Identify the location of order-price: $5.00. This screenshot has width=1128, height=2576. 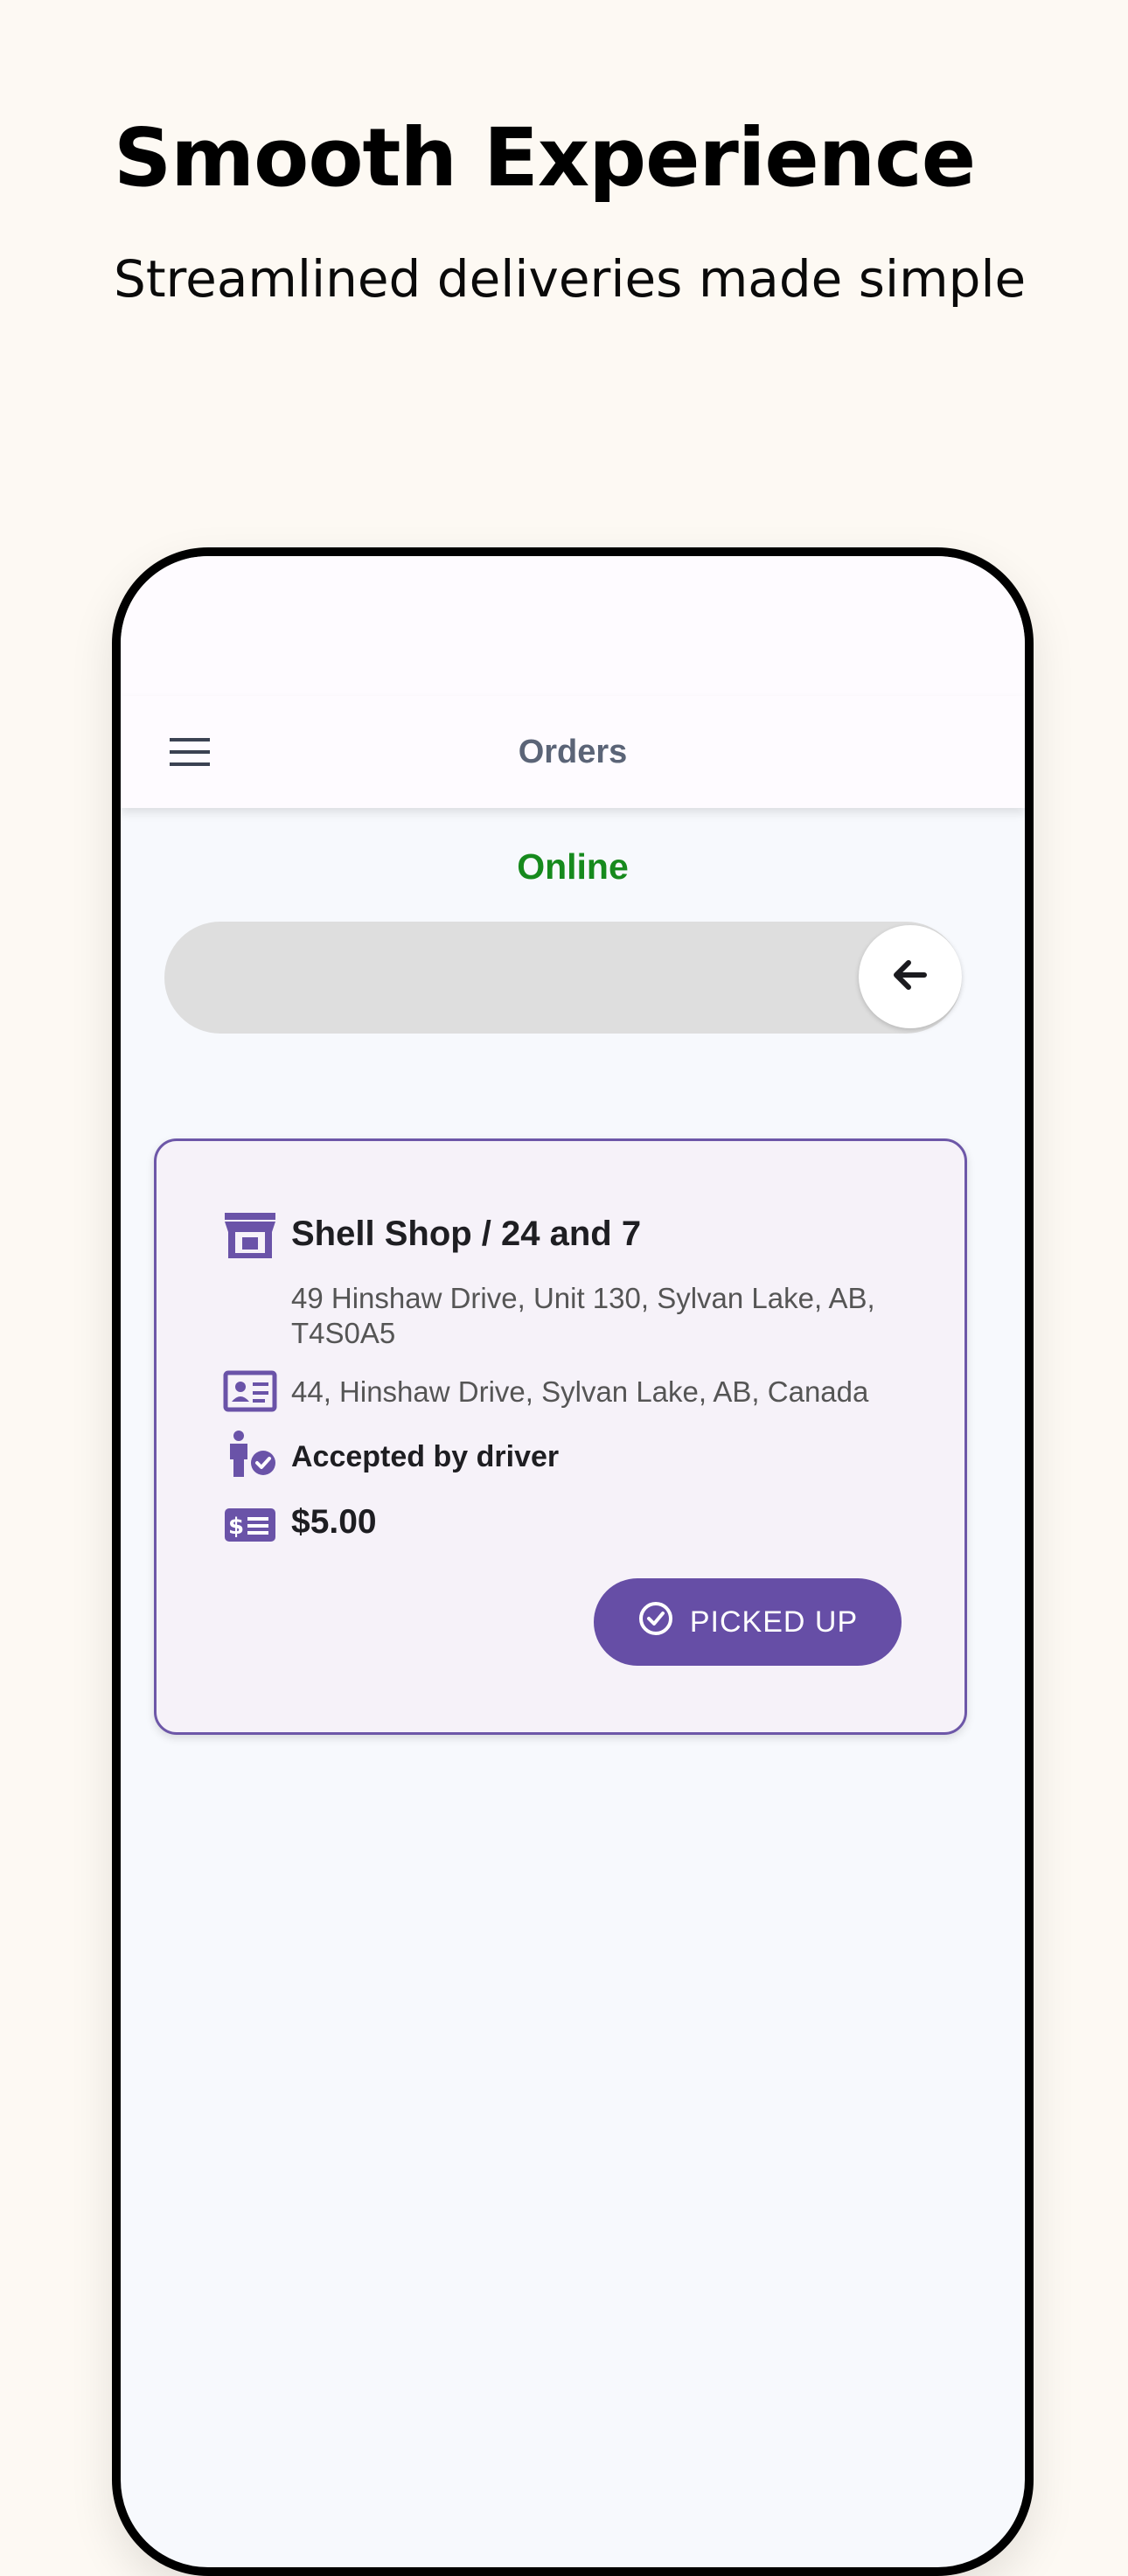
(334, 1522).